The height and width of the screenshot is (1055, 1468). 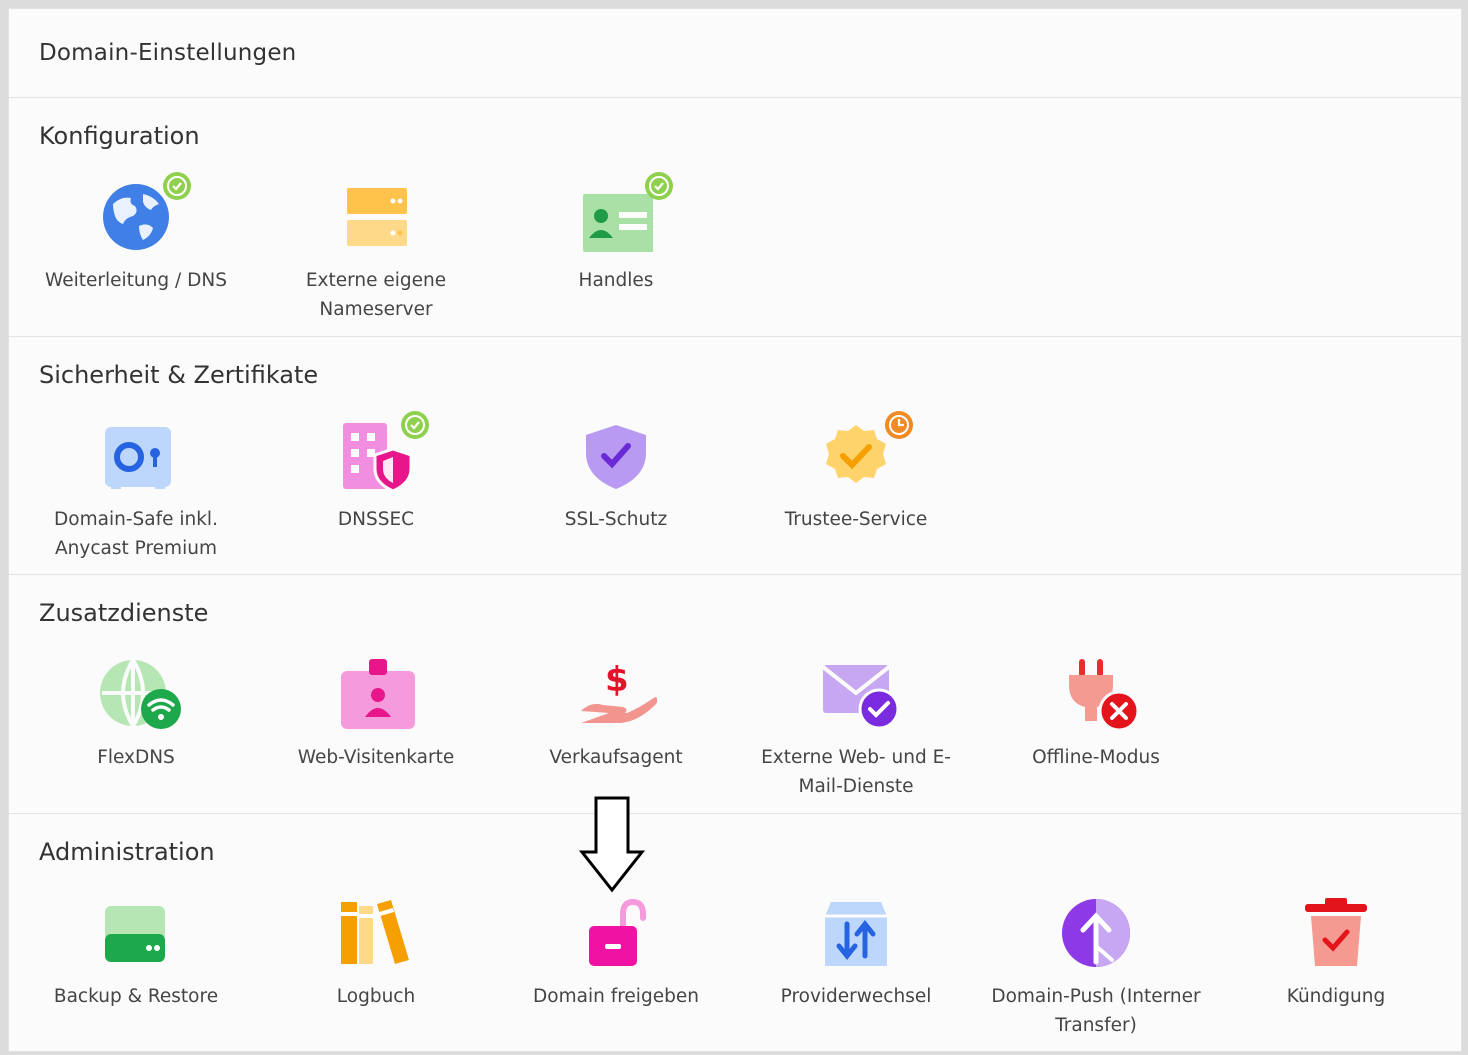 I want to click on tile-label: Externe eigene Nameserver, so click(x=376, y=295).